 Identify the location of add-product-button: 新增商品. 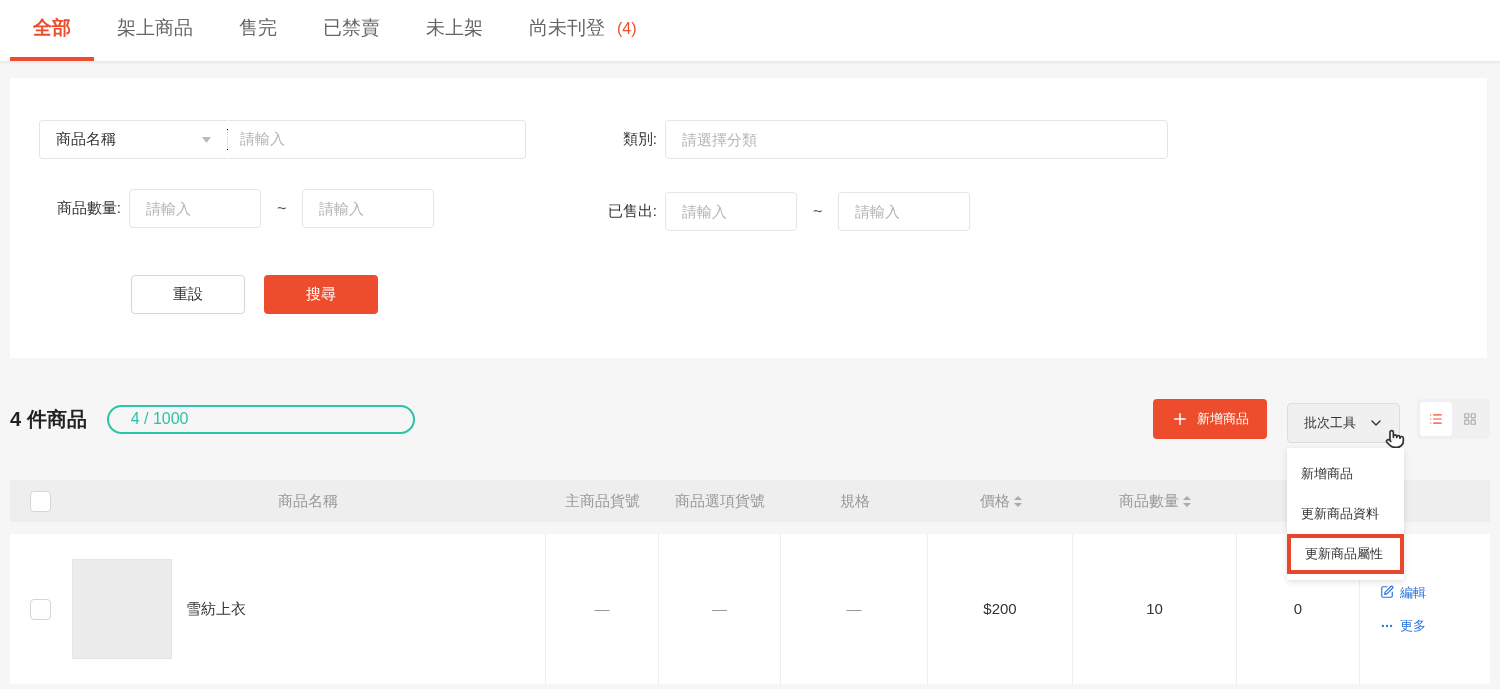
(1210, 419).